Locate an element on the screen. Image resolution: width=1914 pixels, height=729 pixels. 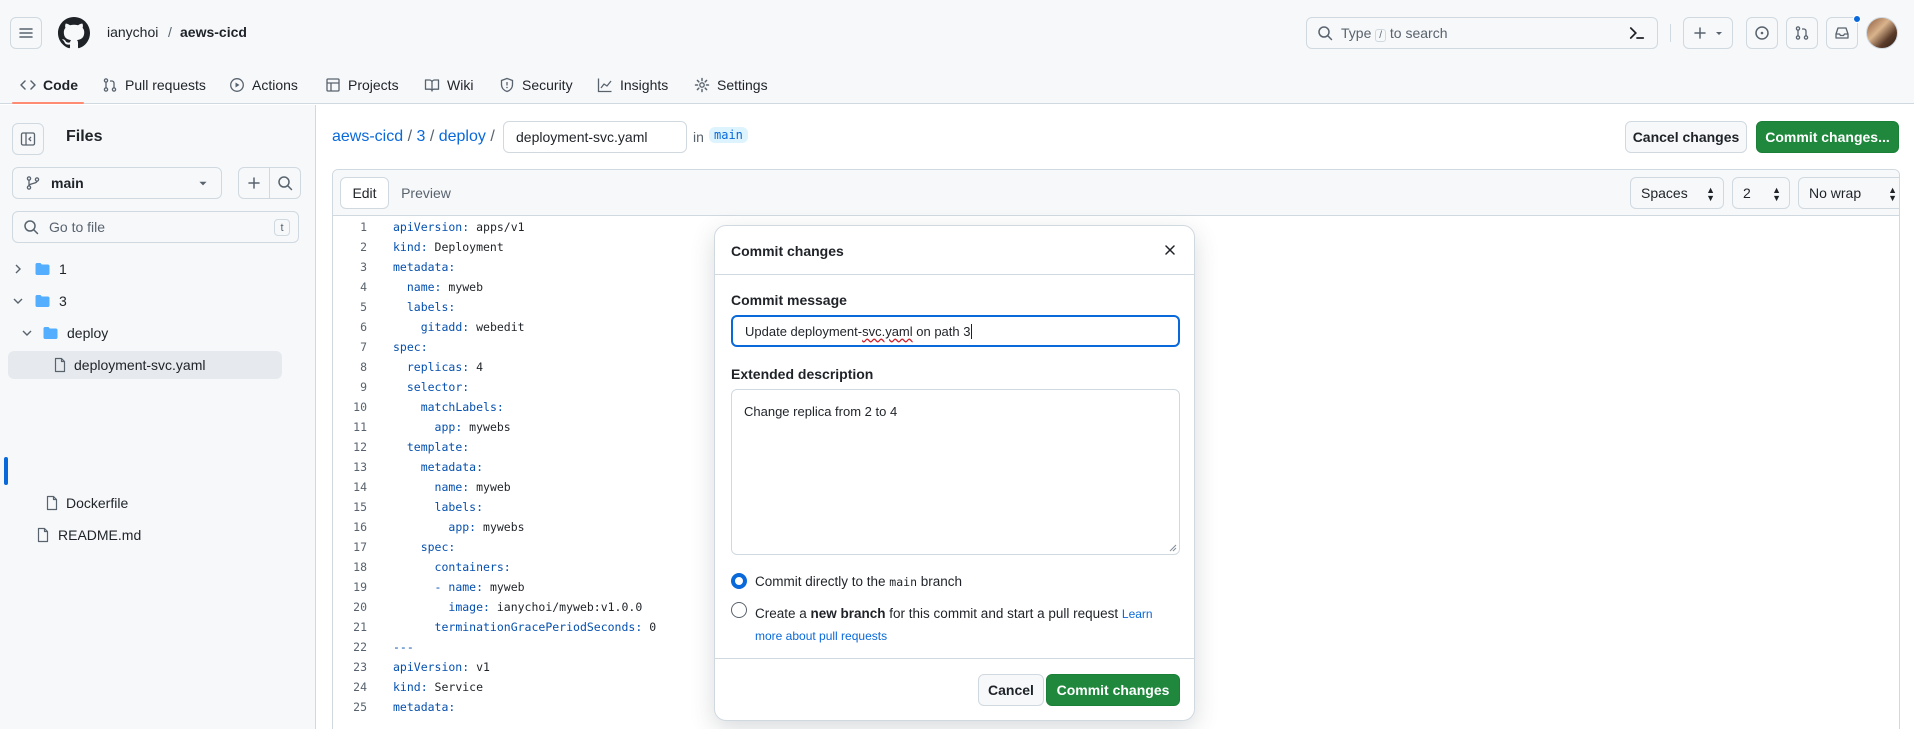
chevron-right-icon is located at coordinates (18, 269).